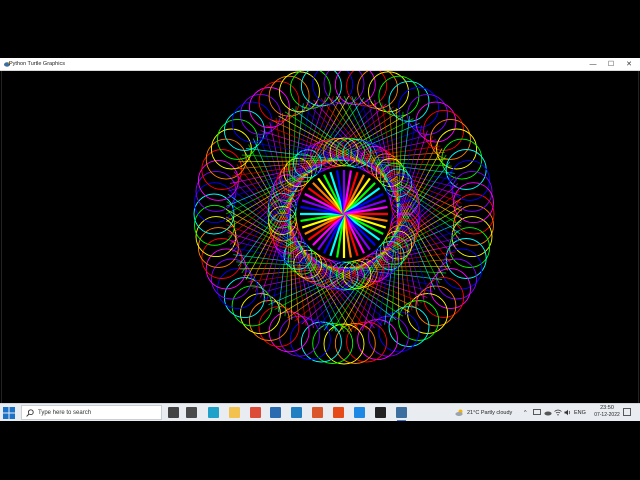 The width and height of the screenshot is (640, 480). What do you see at coordinates (213, 412) in the screenshot?
I see `edge-icon` at bounding box center [213, 412].